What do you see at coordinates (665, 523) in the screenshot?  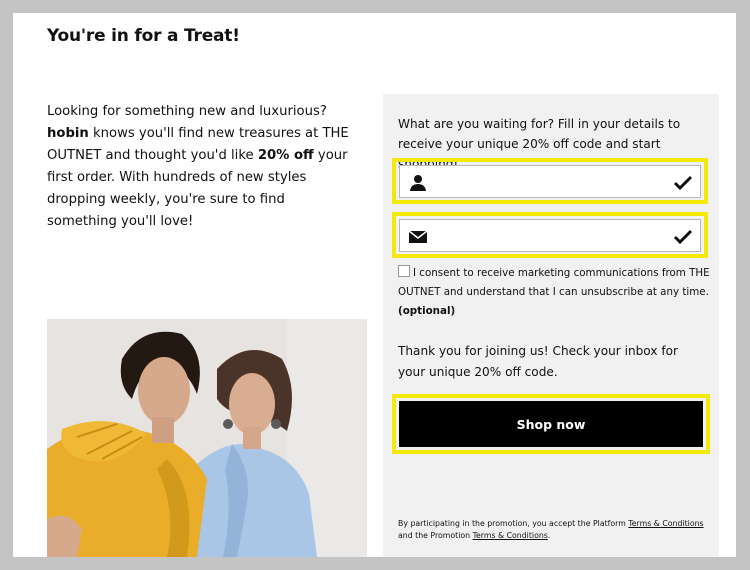 I see `platform-terms-link: Terms & Conditions` at bounding box center [665, 523].